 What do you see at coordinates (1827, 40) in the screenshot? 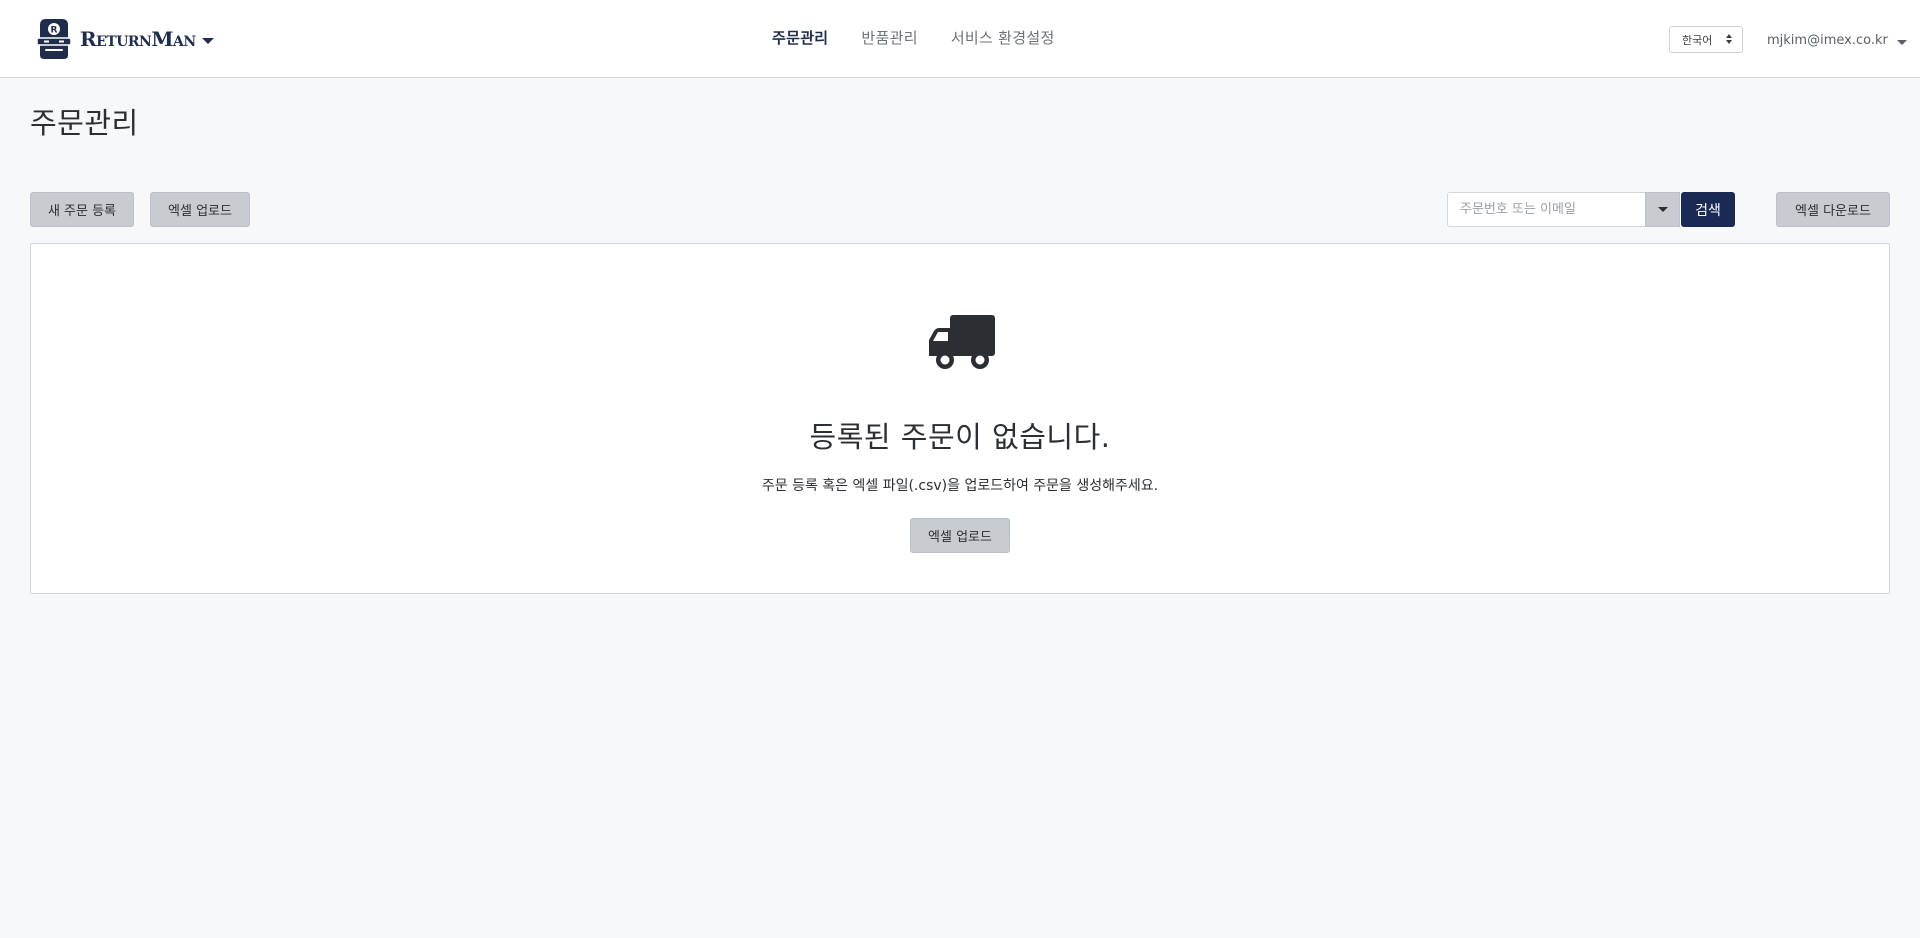
I see `user-email: mjkim@imex.co.kr` at bounding box center [1827, 40].